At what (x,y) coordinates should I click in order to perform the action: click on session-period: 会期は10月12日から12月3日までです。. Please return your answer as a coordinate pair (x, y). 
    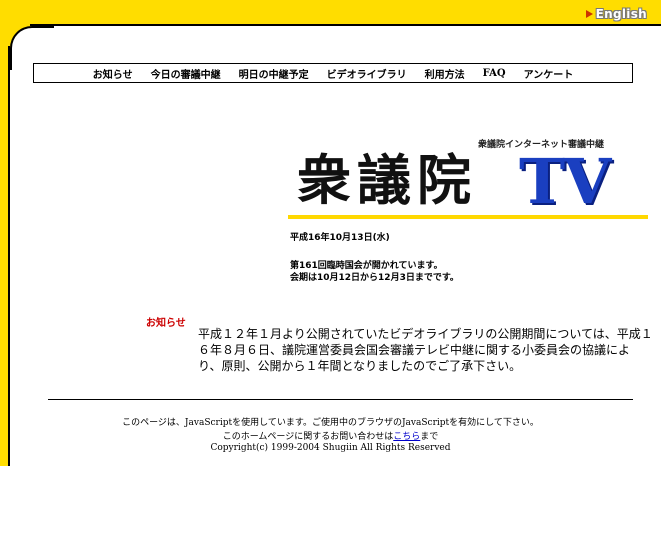
    Looking at the image, I should click on (374, 278).